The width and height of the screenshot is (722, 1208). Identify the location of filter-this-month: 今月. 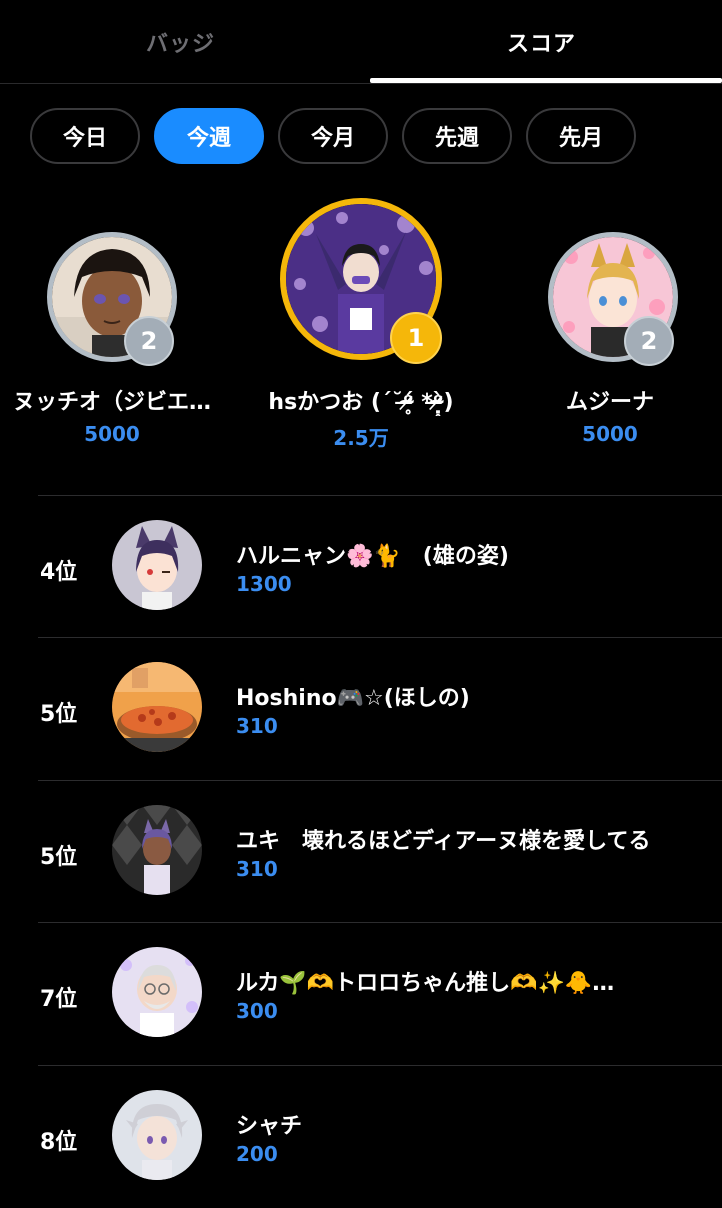
(333, 136).